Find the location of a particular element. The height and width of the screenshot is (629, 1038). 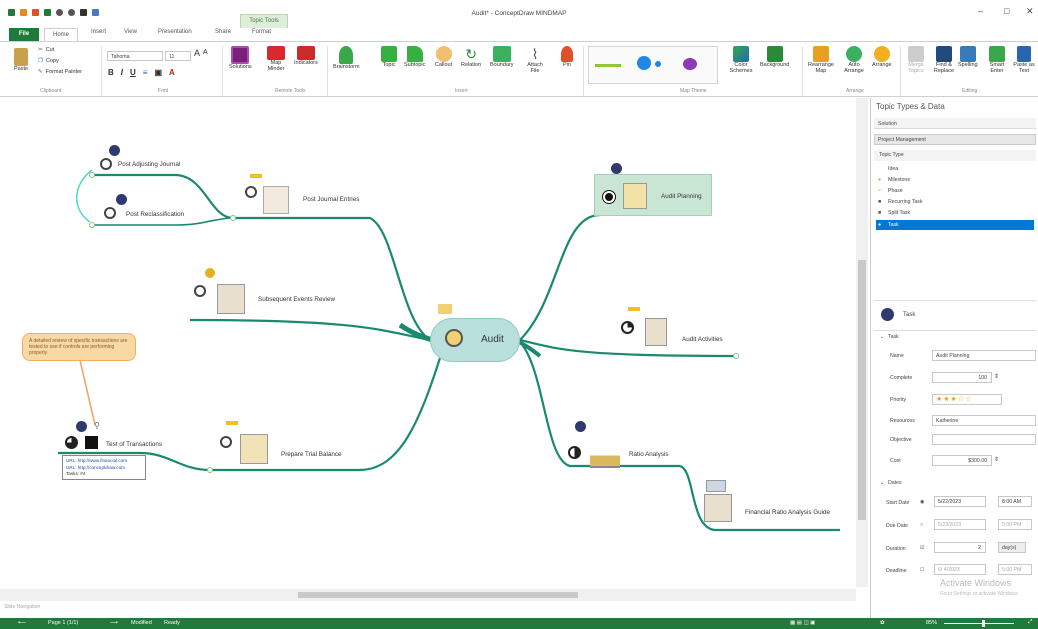

topic-audit-planning-box: Audit Planning is located at coordinates (653, 189).